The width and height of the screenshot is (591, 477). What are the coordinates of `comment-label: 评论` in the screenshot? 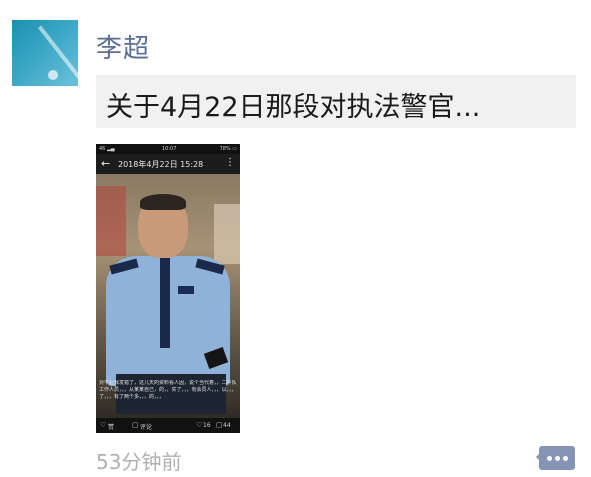 It's located at (146, 427).